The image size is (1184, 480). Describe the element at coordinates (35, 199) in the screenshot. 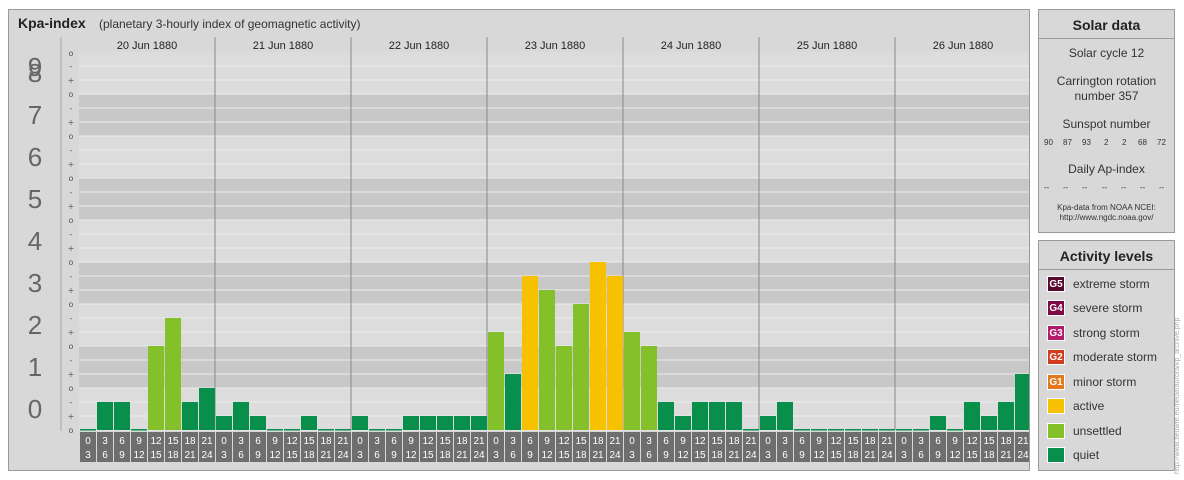

I see `y-tick-label: 5` at that location.